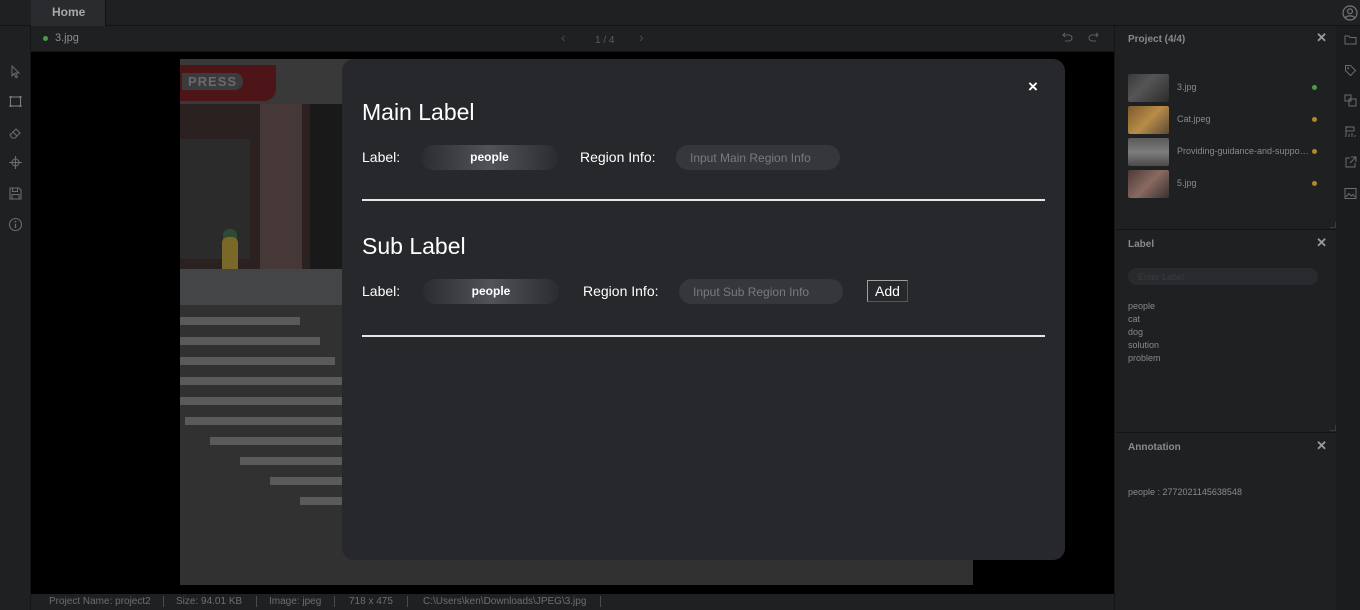 This screenshot has width=1360, height=610. I want to click on shapes-icon, so click(1350, 100).